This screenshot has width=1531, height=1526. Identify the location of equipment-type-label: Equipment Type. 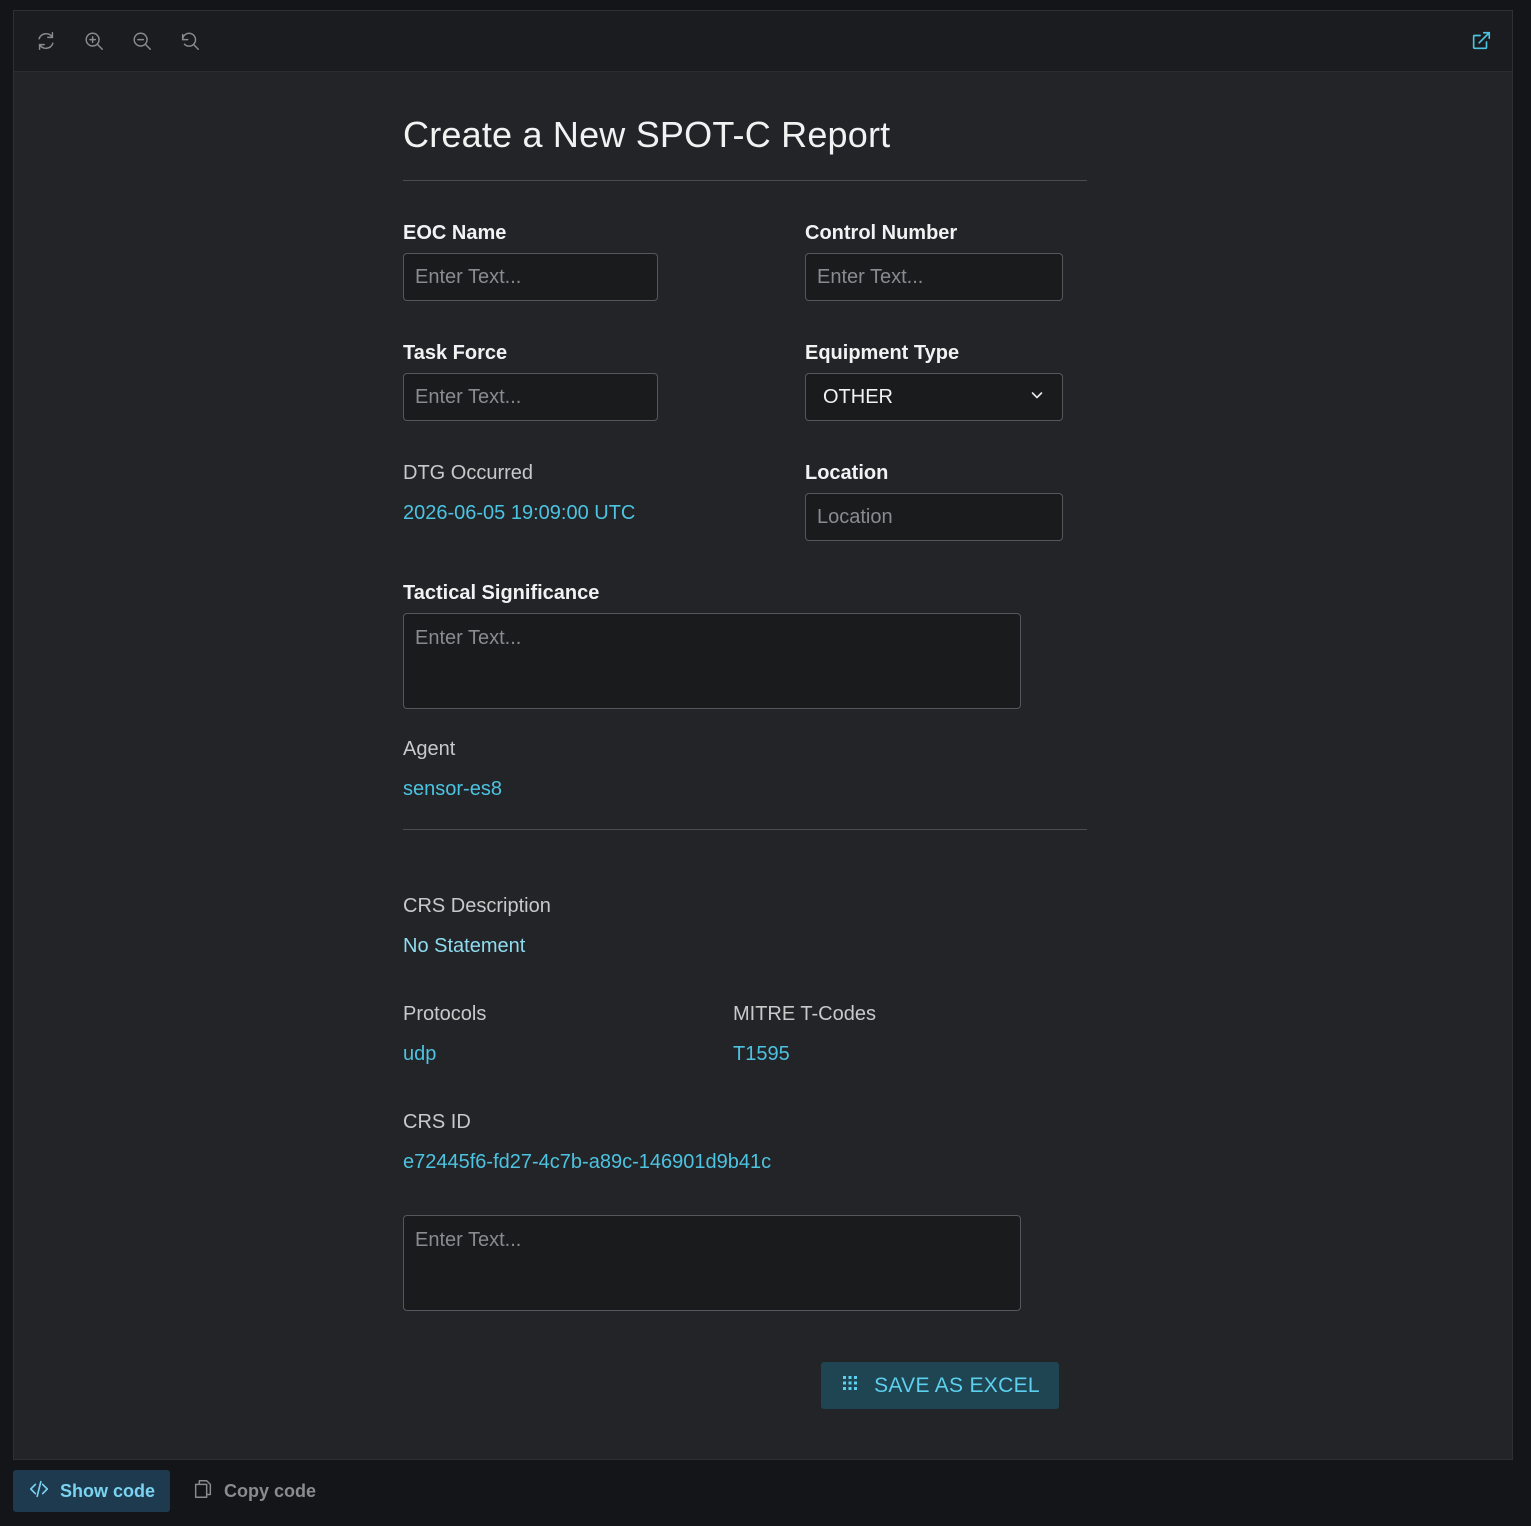
(882, 353).